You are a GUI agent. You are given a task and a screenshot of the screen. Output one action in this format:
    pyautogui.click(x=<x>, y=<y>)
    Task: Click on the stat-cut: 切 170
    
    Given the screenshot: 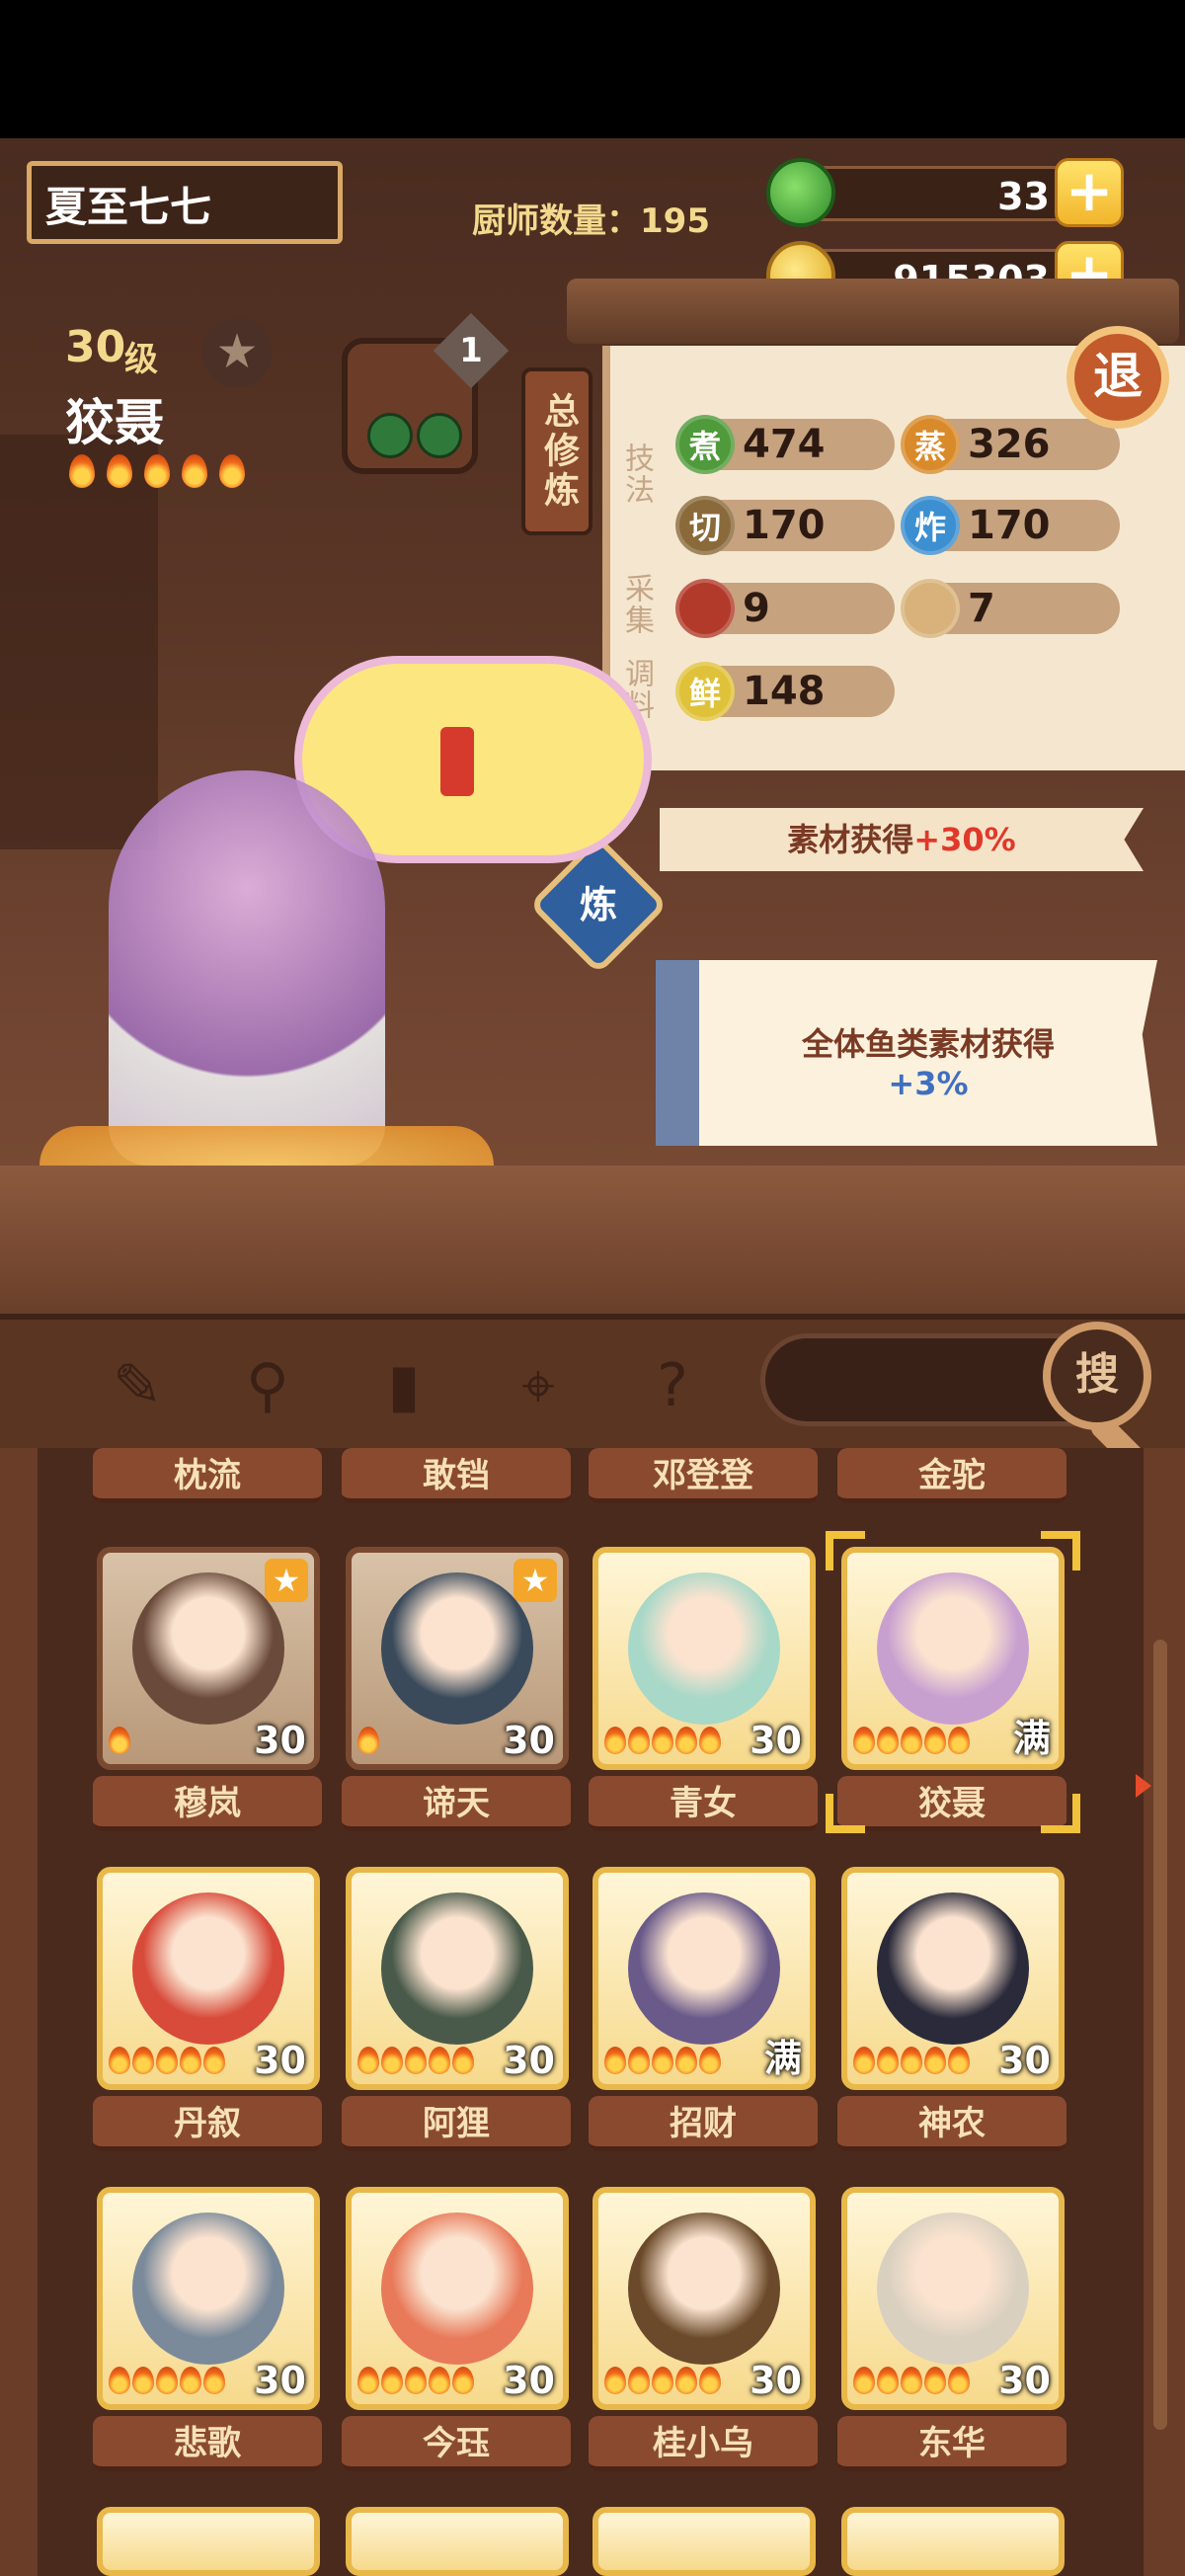 What is the action you would take?
    pyautogui.click(x=785, y=525)
    